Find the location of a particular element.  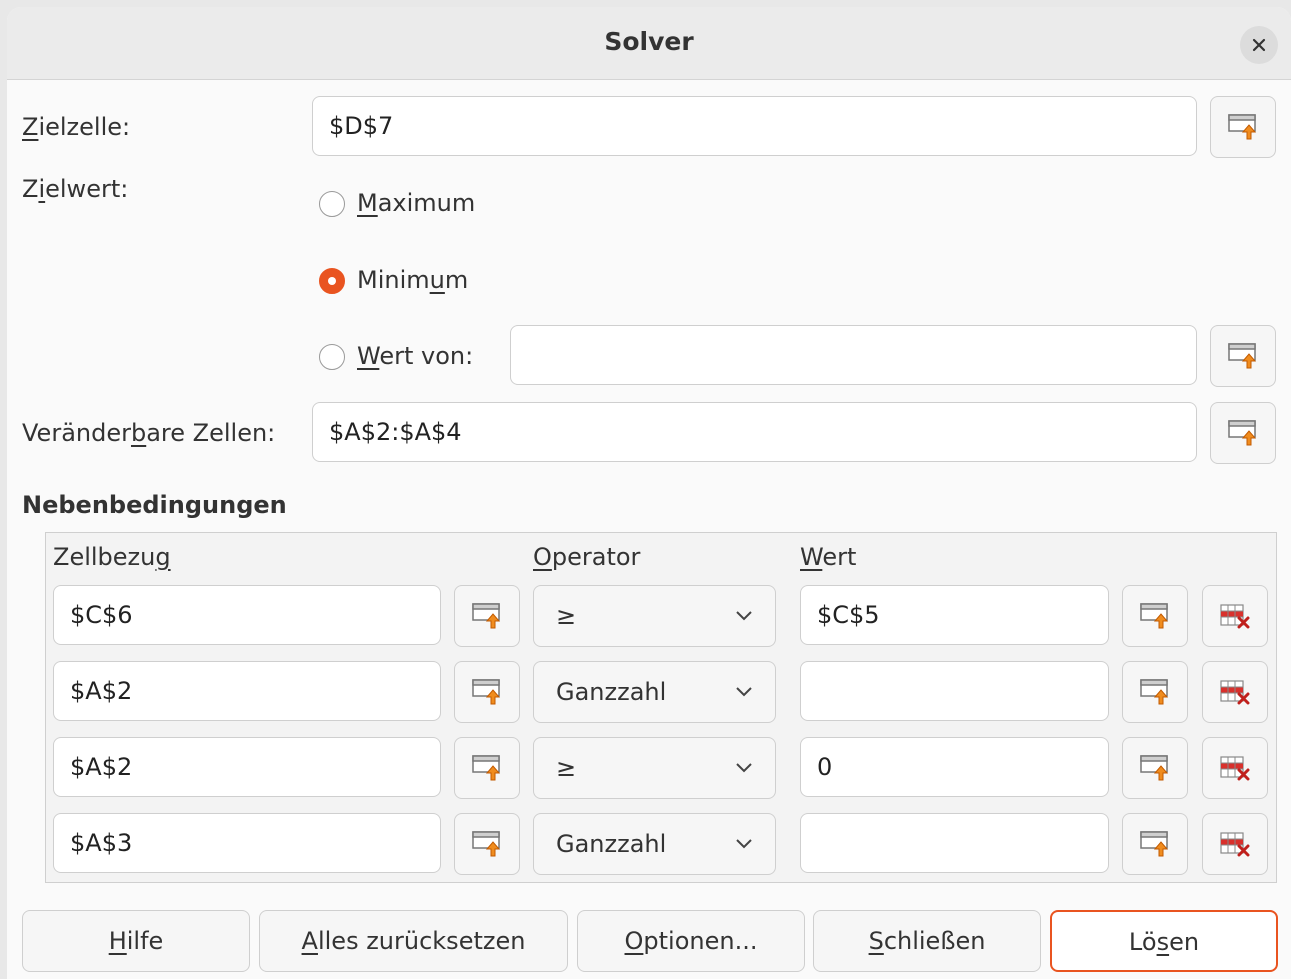

constraint-cell-input: $C$6 is located at coordinates (247, 615).